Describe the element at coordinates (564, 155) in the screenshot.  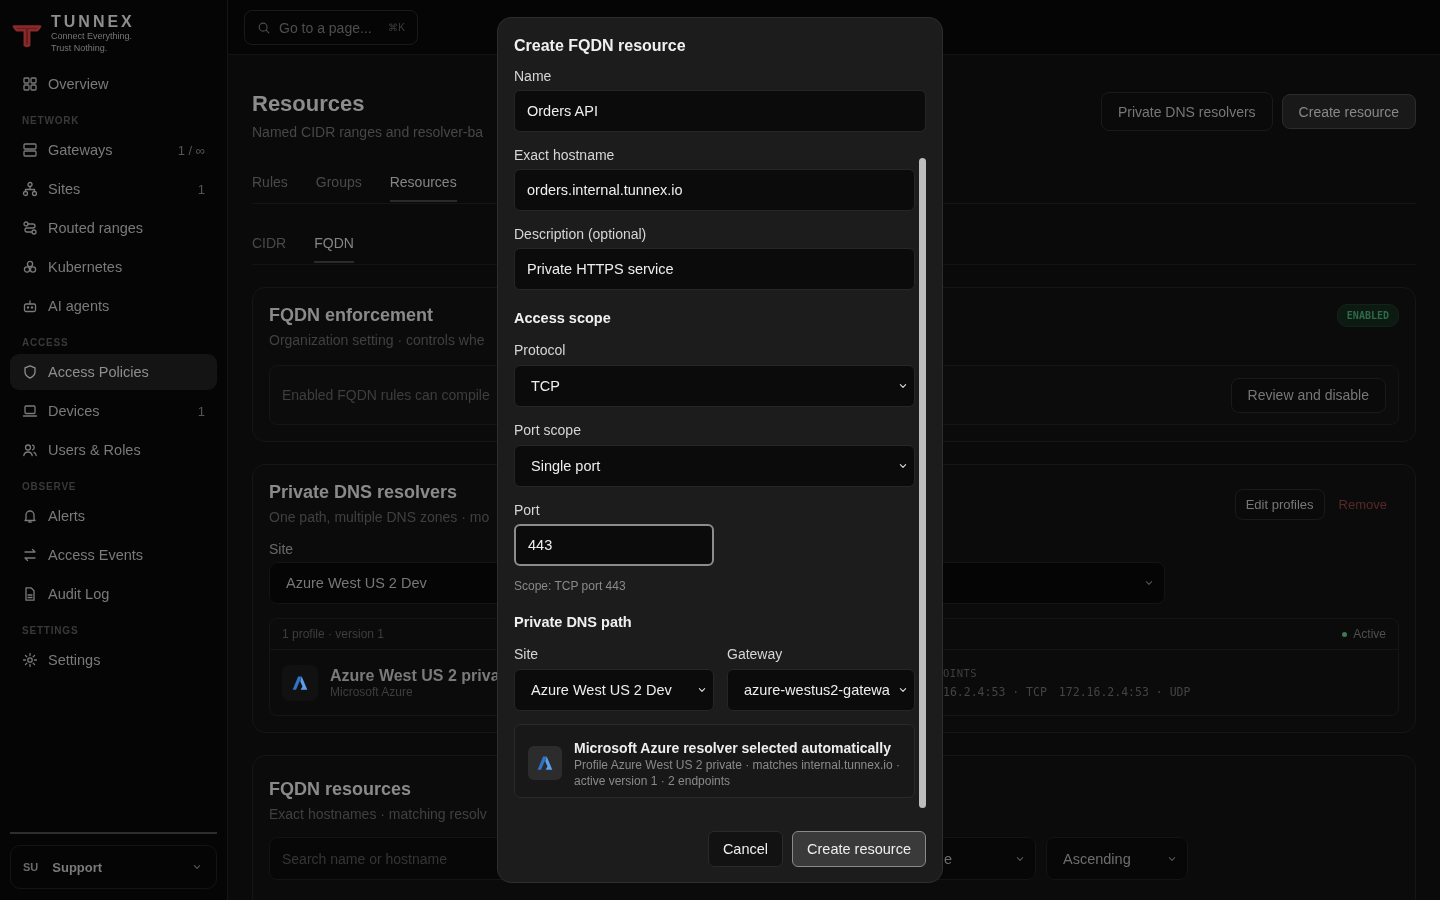
I see `field-label: Exact hostname` at that location.